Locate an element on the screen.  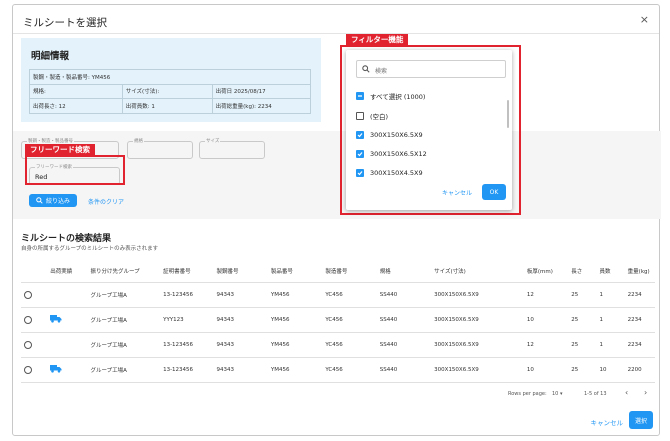
filter-option-select-all: すべて選択 (1000) is located at coordinates (390, 96).